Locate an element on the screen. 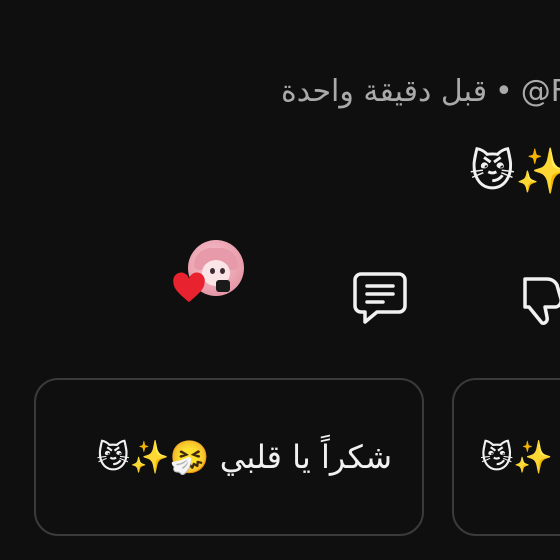 The image size is (560, 560). creator-heart is located at coordinates (210, 272).